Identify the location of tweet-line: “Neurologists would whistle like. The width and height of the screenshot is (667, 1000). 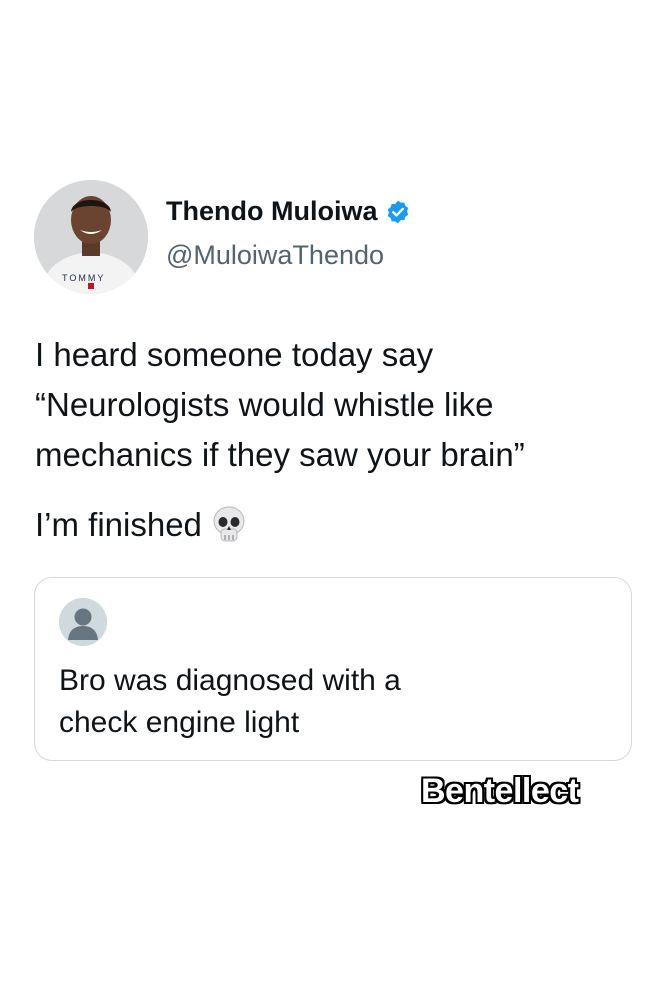
(264, 404).